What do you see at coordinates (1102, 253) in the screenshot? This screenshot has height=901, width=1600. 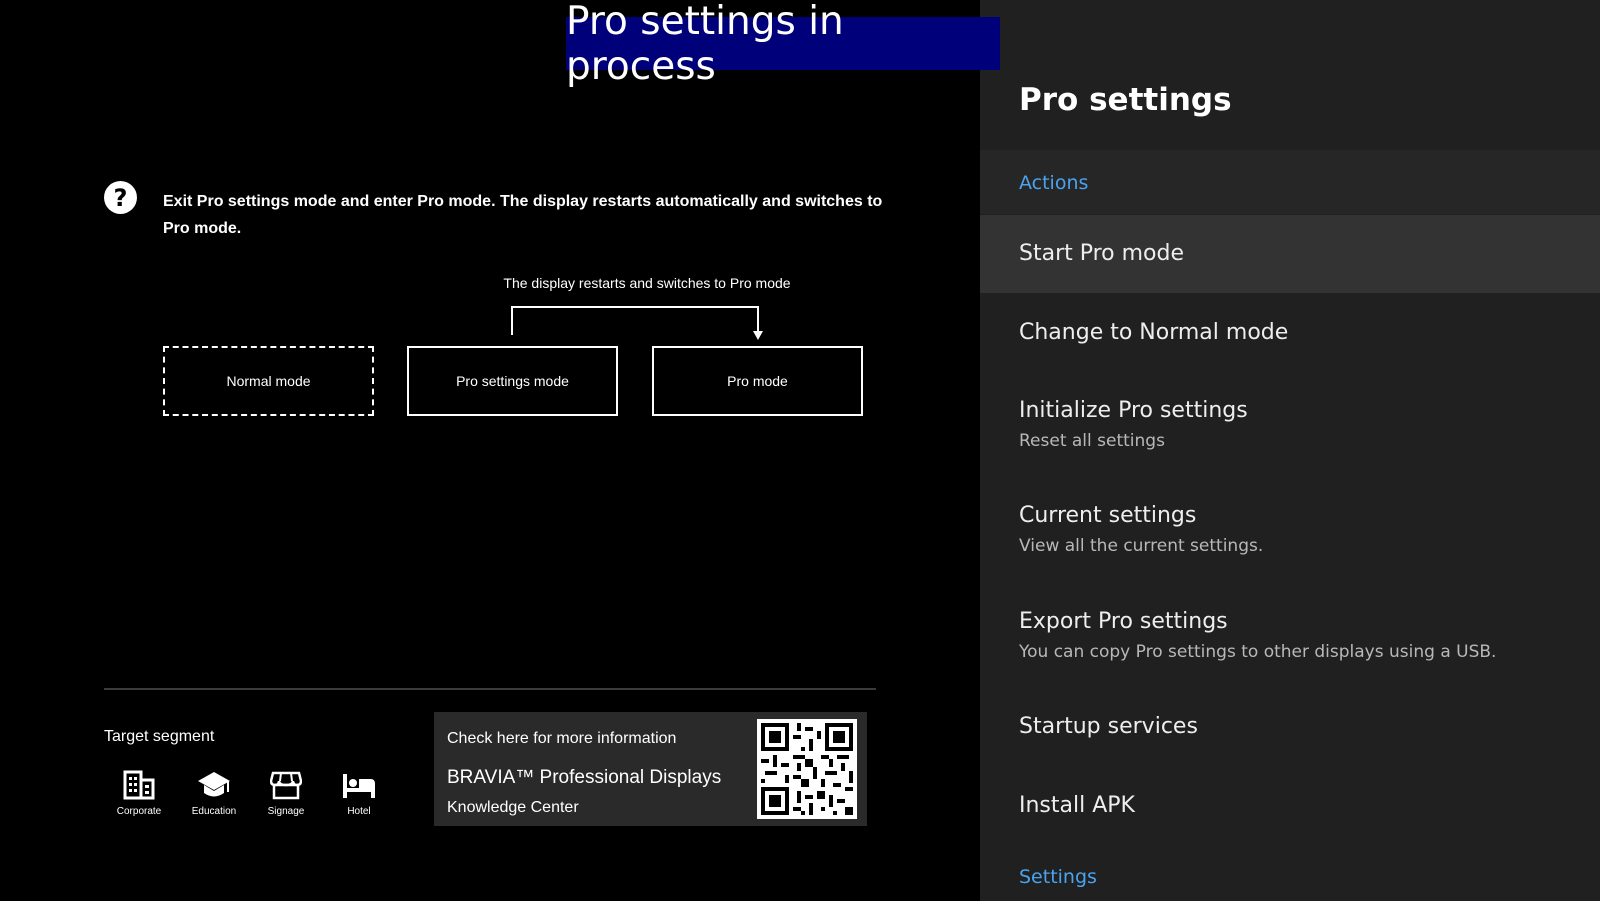 I see `menu-item-title: Start Pro mode` at bounding box center [1102, 253].